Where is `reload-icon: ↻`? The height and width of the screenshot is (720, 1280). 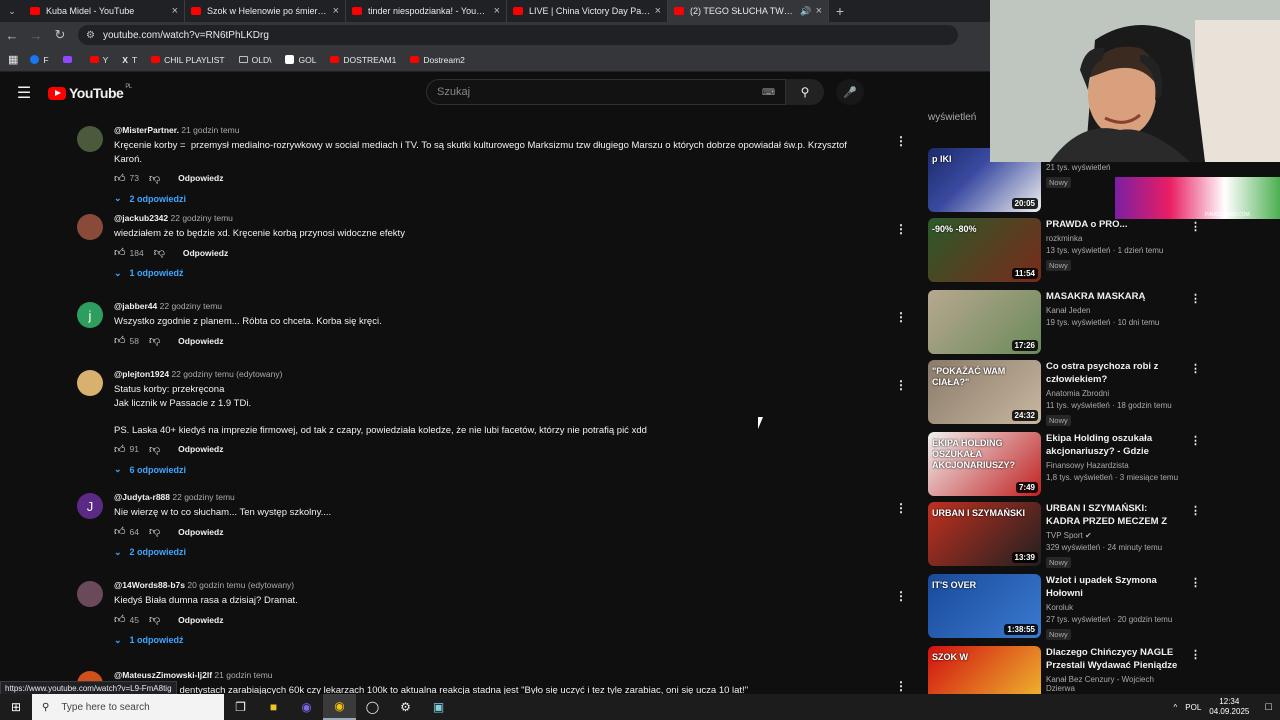
reload-icon: ↻ is located at coordinates (60, 35).